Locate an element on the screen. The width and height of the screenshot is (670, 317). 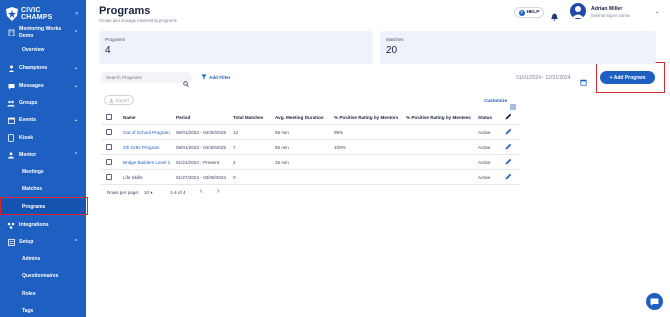
program-name-link: 4th Gr8s Program is located at coordinates (141, 147).